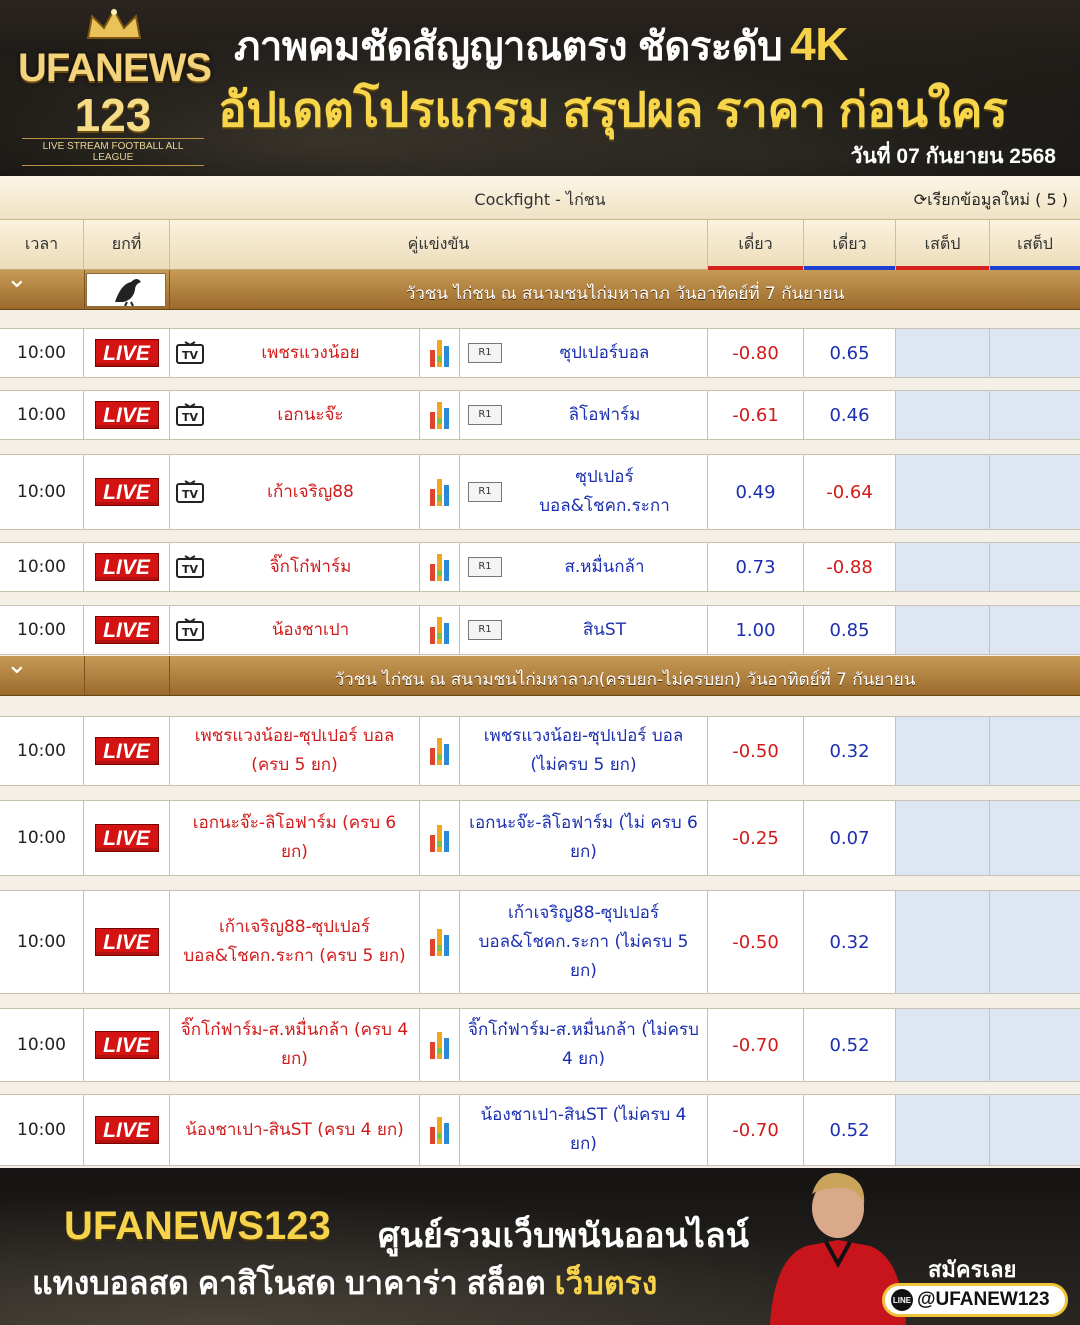  I want to click on home-team-name: เก้าเจริญ88, so click(294, 492).